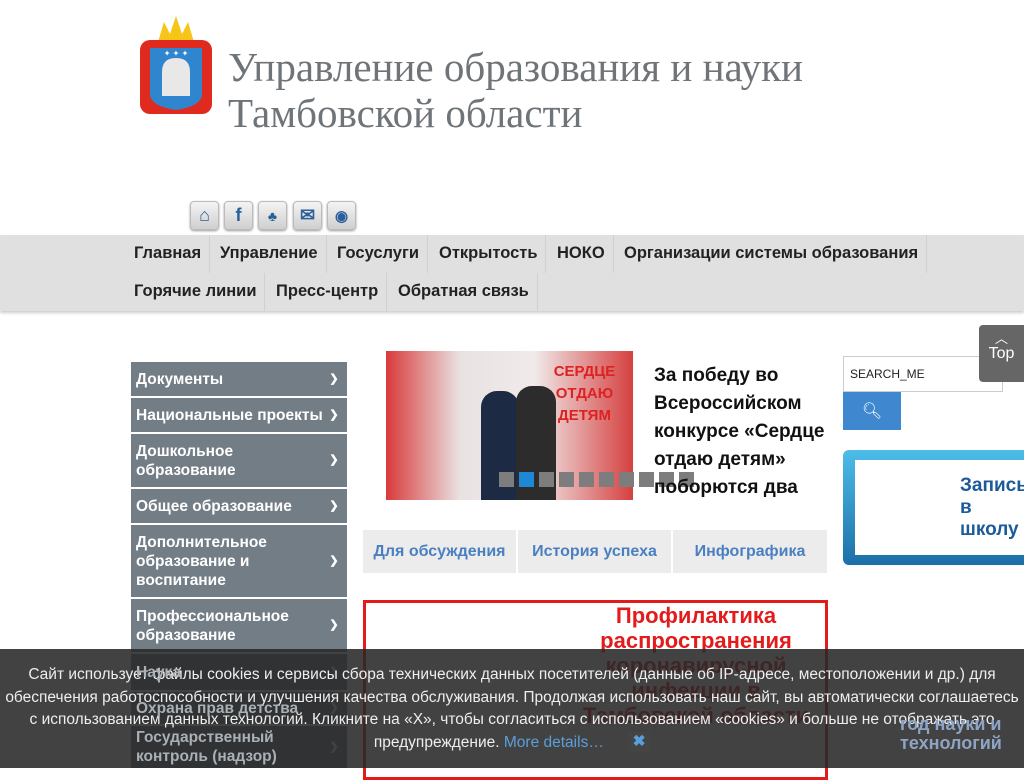 Image resolution: width=1024 pixels, height=780 pixels. What do you see at coordinates (639, 742) in the screenshot?
I see `cookie-close-button: ✖` at bounding box center [639, 742].